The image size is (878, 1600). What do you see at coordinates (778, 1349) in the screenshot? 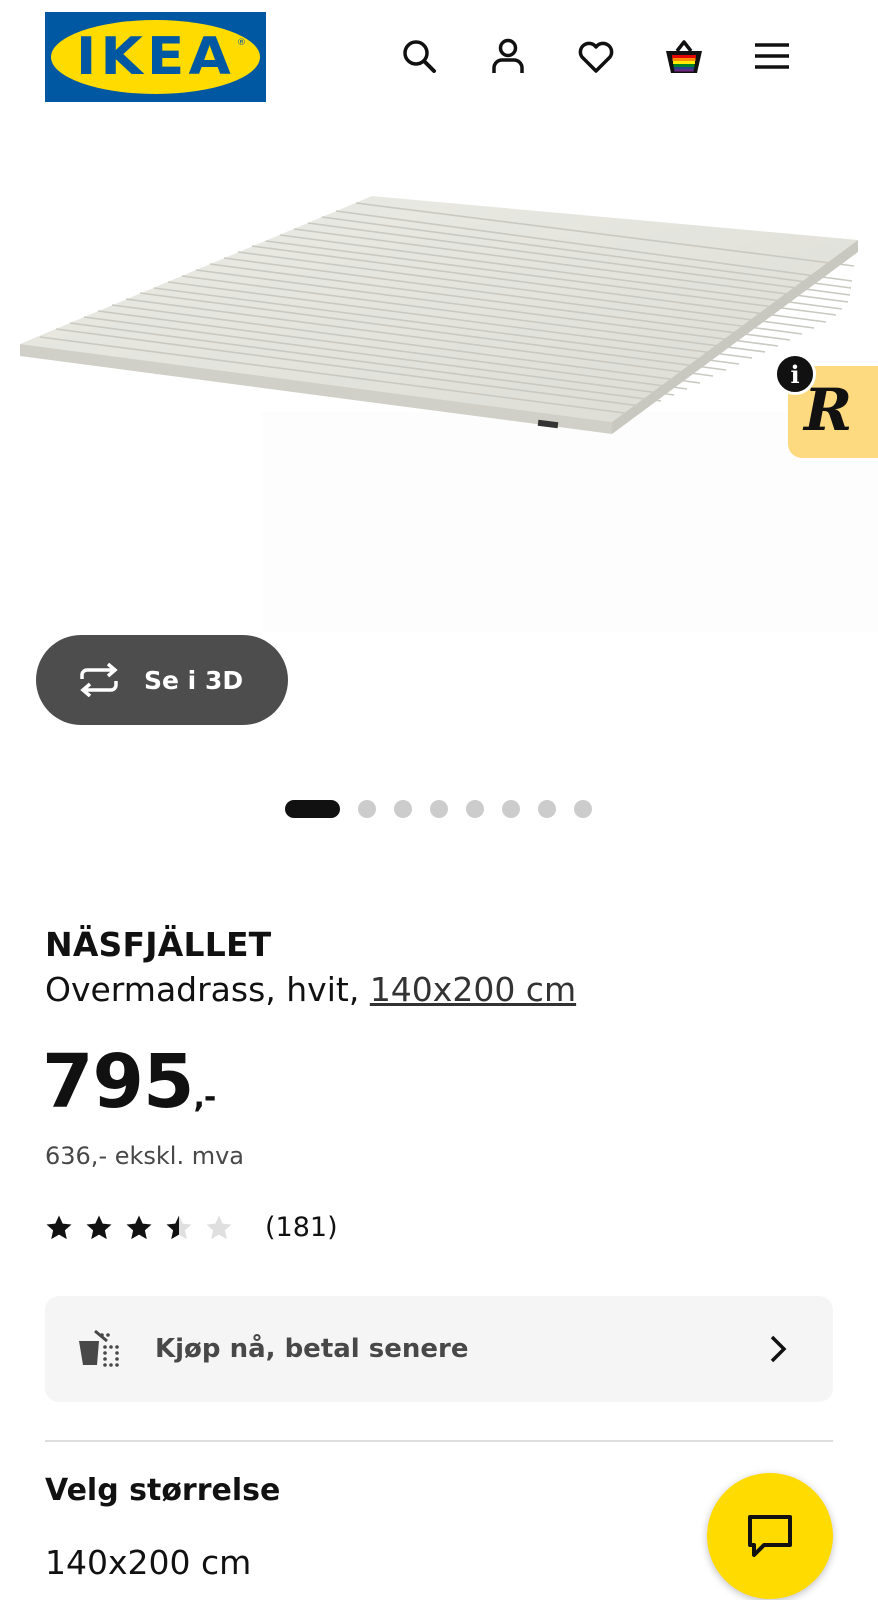
I see `chevron-right-icon` at bounding box center [778, 1349].